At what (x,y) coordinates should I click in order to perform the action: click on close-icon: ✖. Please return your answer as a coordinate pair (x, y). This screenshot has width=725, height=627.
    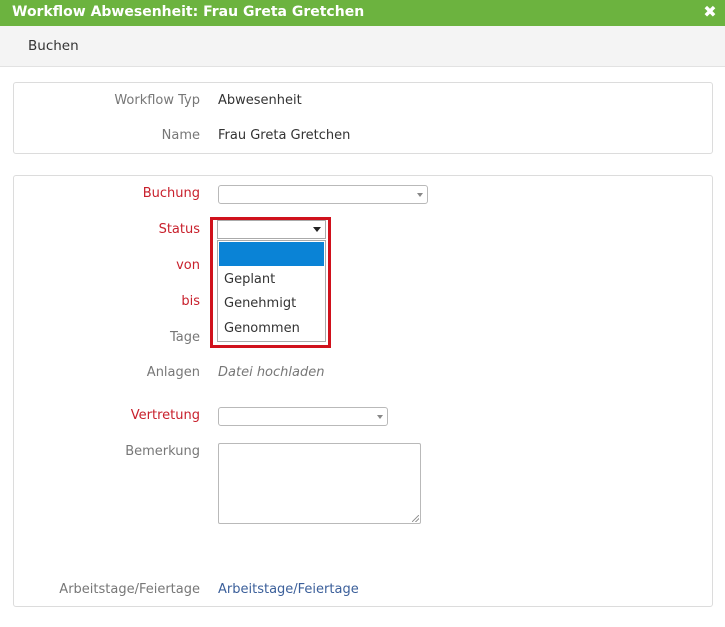
    Looking at the image, I should click on (710, 12).